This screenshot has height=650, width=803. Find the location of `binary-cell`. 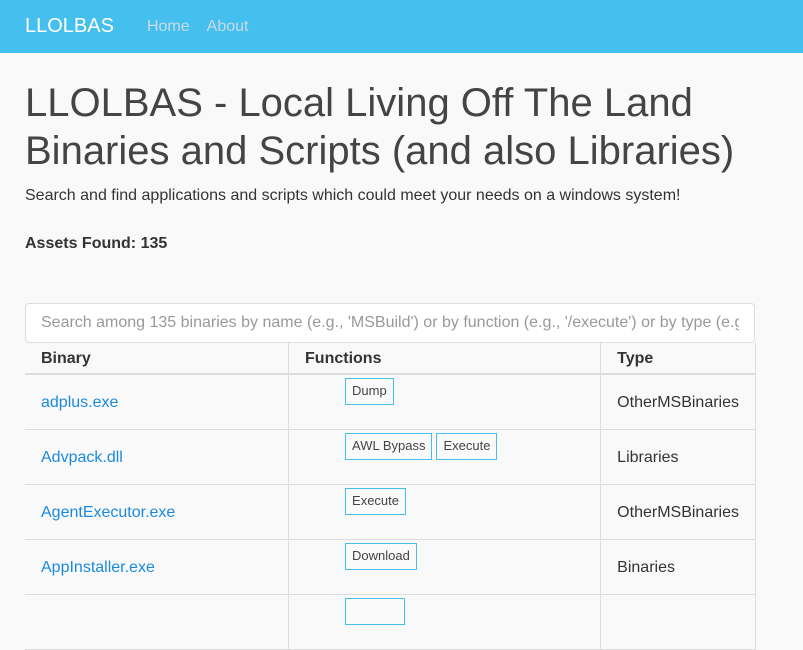

binary-cell is located at coordinates (157, 622).